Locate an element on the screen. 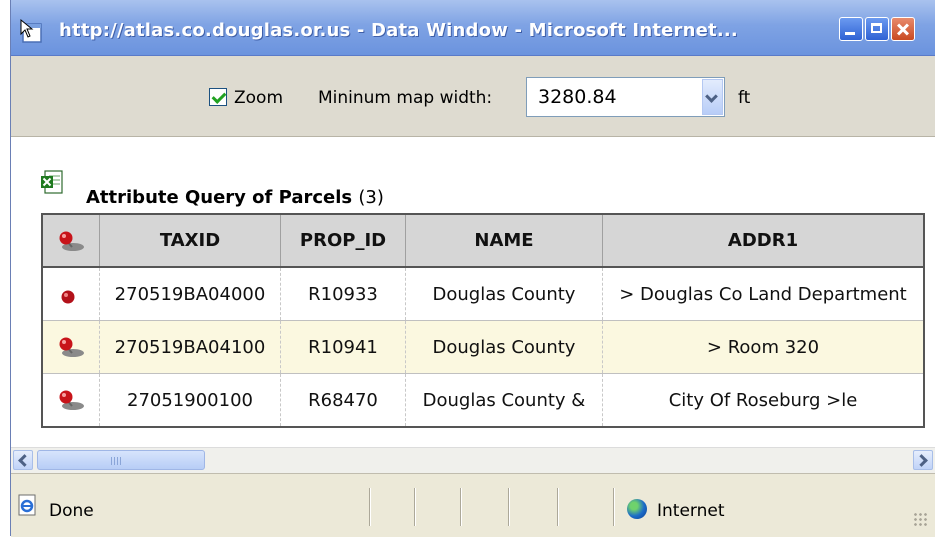 The image size is (935, 537). col-header-prop-id: PROP_ID is located at coordinates (343, 241).